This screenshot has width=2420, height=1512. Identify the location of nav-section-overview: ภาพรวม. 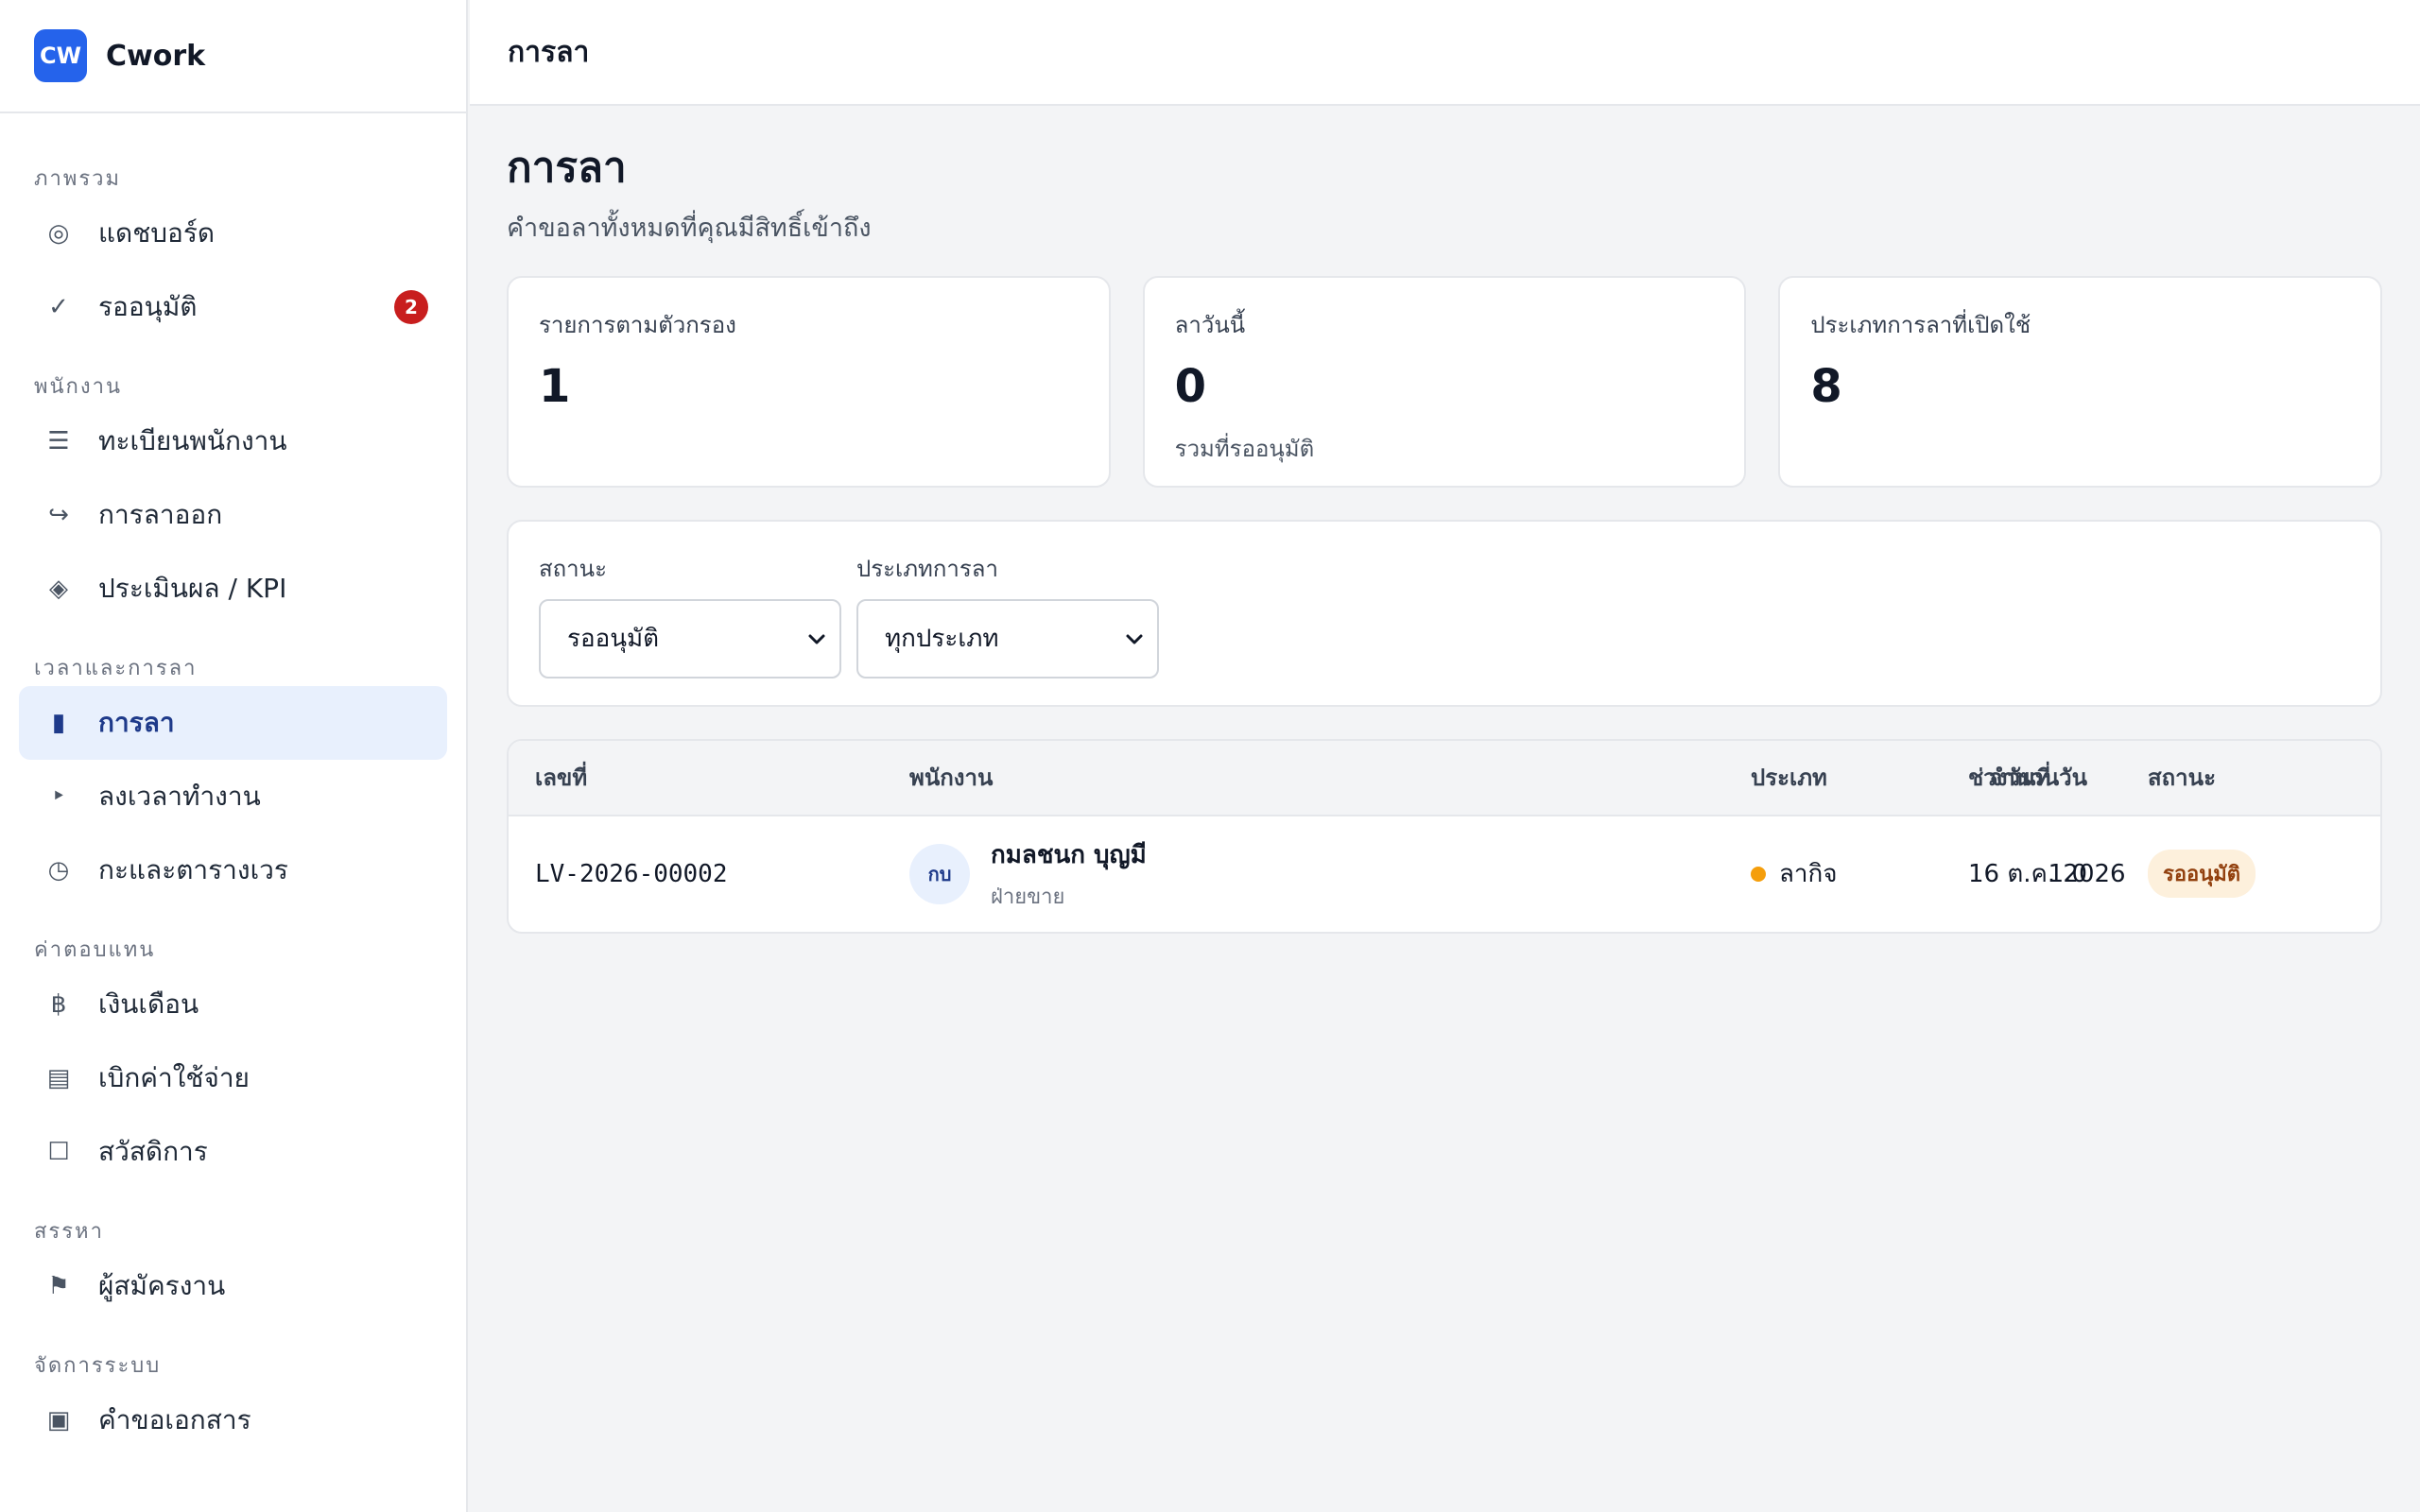
(78, 178).